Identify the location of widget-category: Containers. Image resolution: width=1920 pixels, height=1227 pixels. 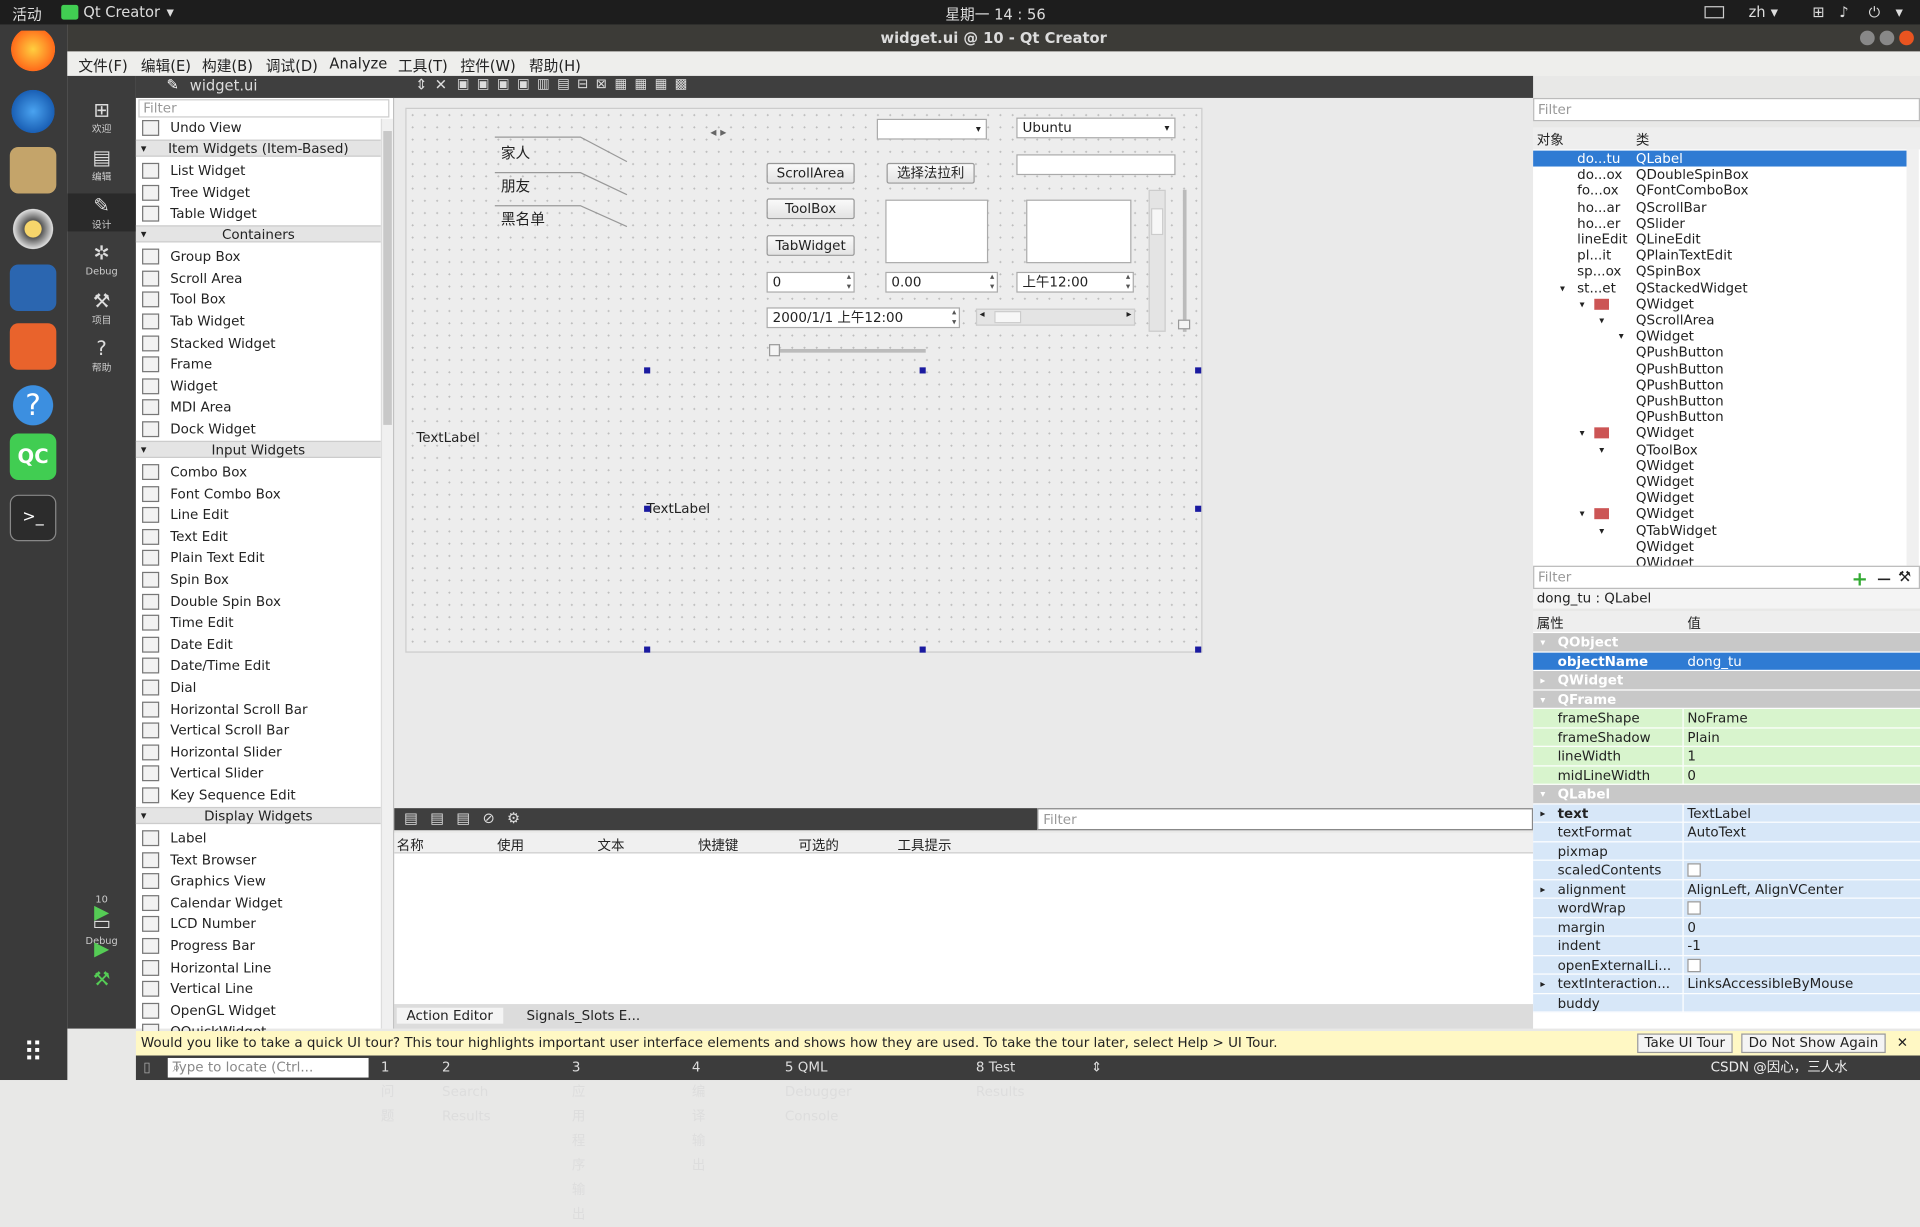
(258, 234).